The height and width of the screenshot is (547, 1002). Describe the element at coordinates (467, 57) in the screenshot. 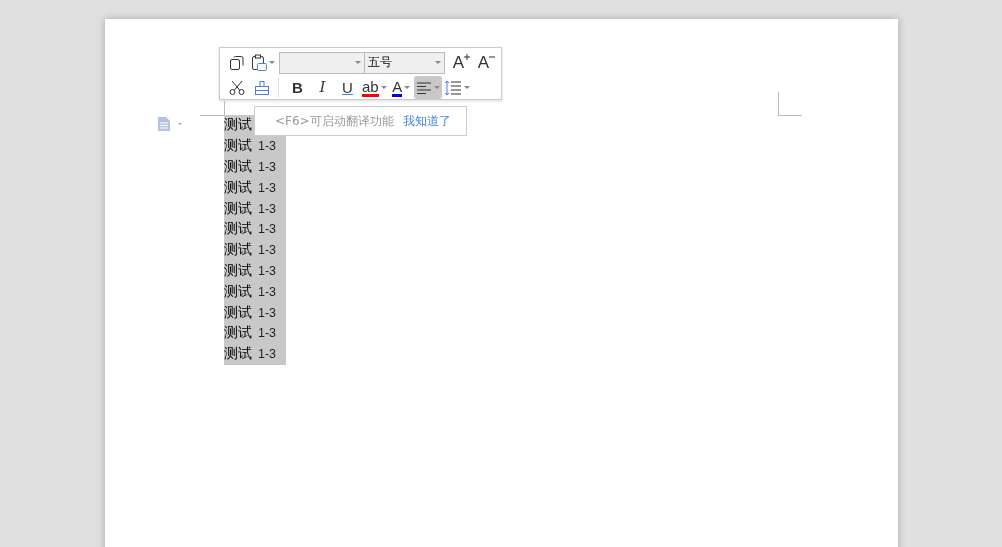

I see `plus-icon` at that location.